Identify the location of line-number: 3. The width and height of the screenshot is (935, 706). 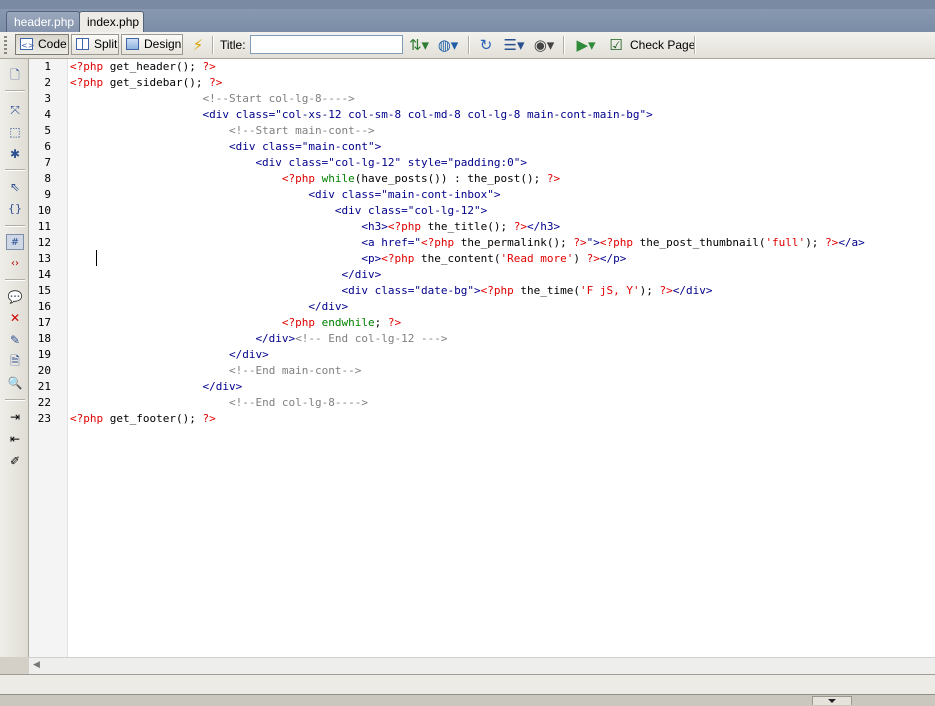
(40, 99).